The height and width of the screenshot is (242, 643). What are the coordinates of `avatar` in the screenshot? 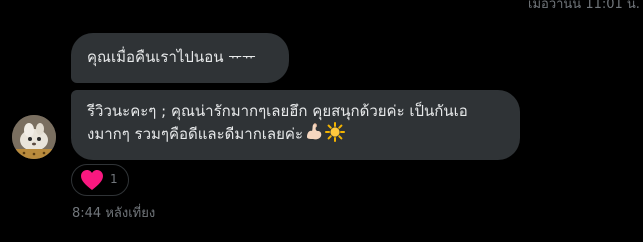 It's located at (34, 137).